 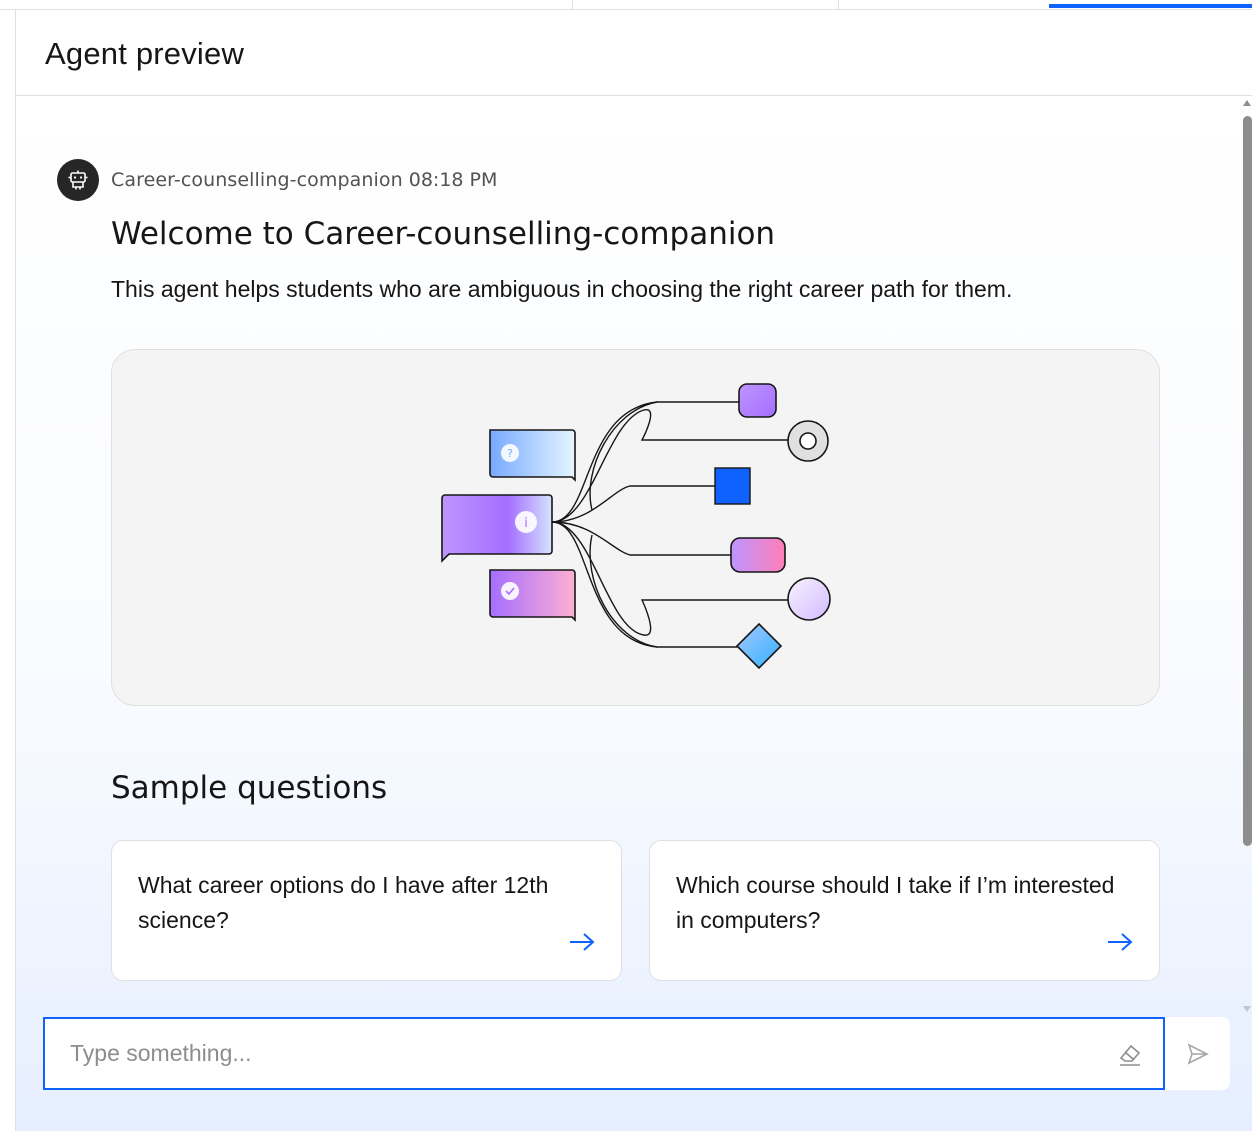 I want to click on avatar, so click(x=78, y=180).